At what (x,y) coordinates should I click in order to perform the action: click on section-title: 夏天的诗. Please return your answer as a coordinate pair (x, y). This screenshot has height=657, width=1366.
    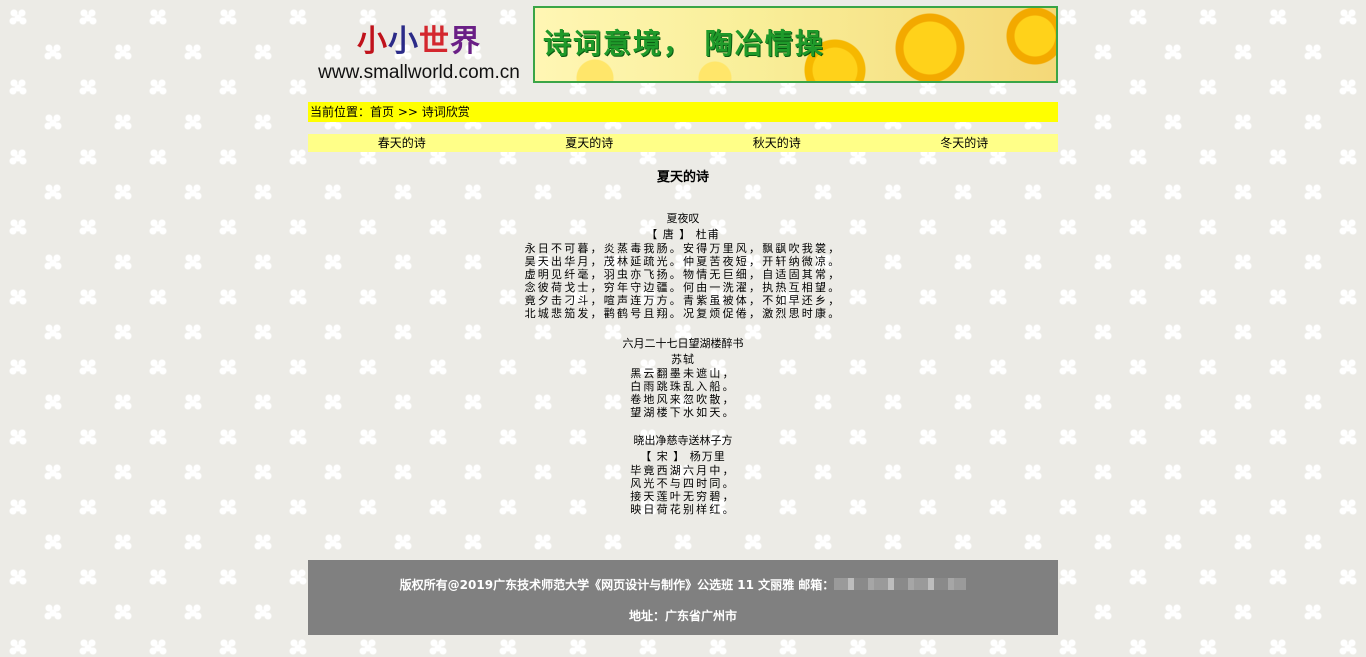
    Looking at the image, I should click on (682, 177).